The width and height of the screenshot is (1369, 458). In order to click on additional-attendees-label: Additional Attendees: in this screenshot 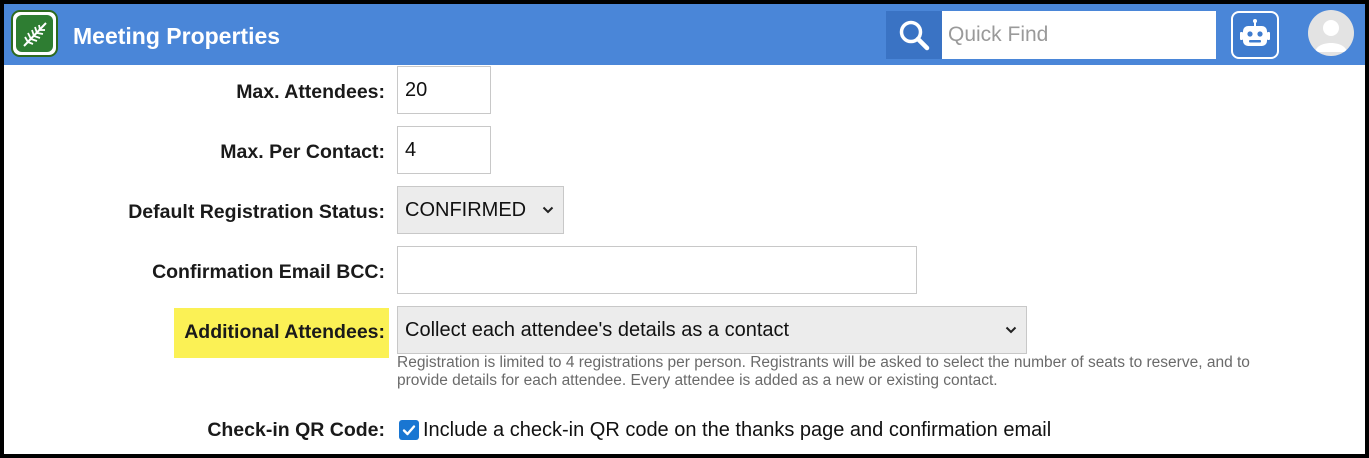, I will do `click(284, 332)`.